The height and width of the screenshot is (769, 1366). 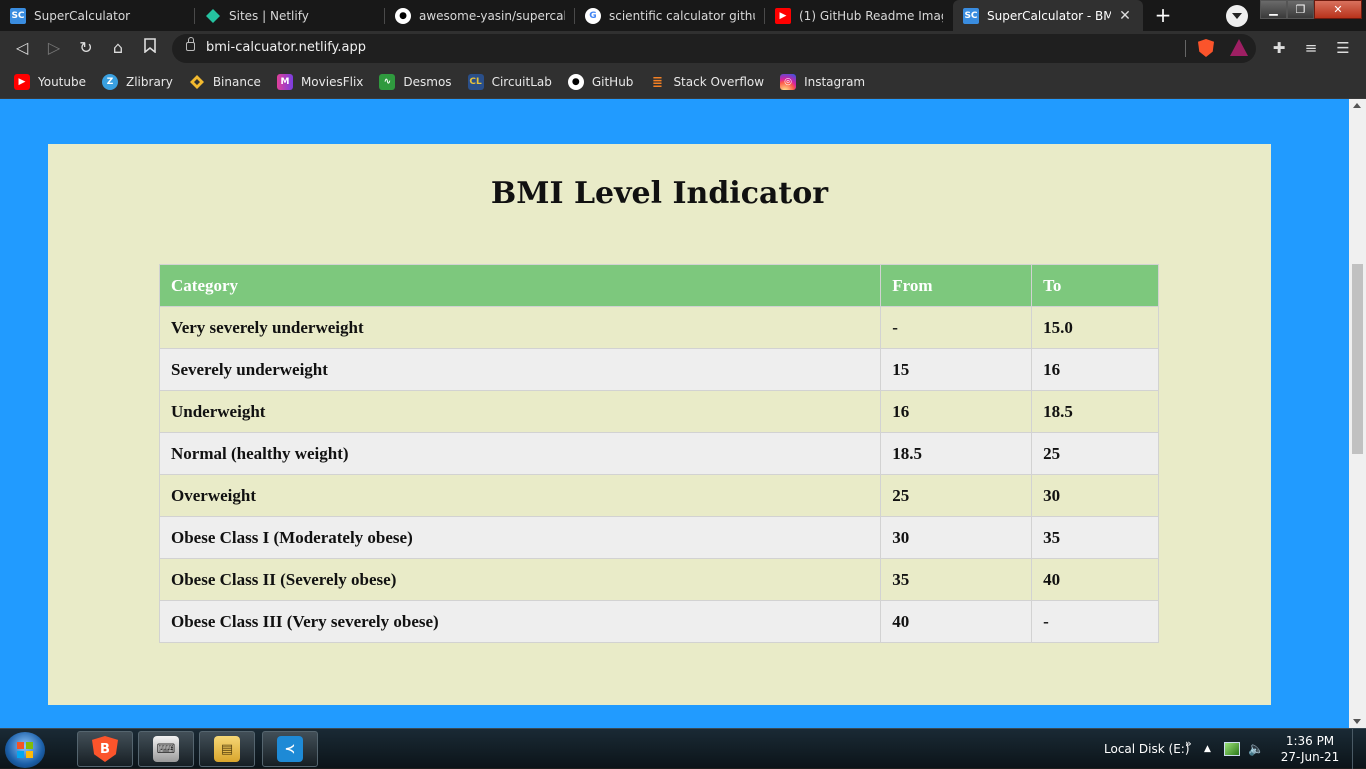 What do you see at coordinates (520, 537) in the screenshot?
I see `cell-category: Obese Class I (Moderately obese)` at bounding box center [520, 537].